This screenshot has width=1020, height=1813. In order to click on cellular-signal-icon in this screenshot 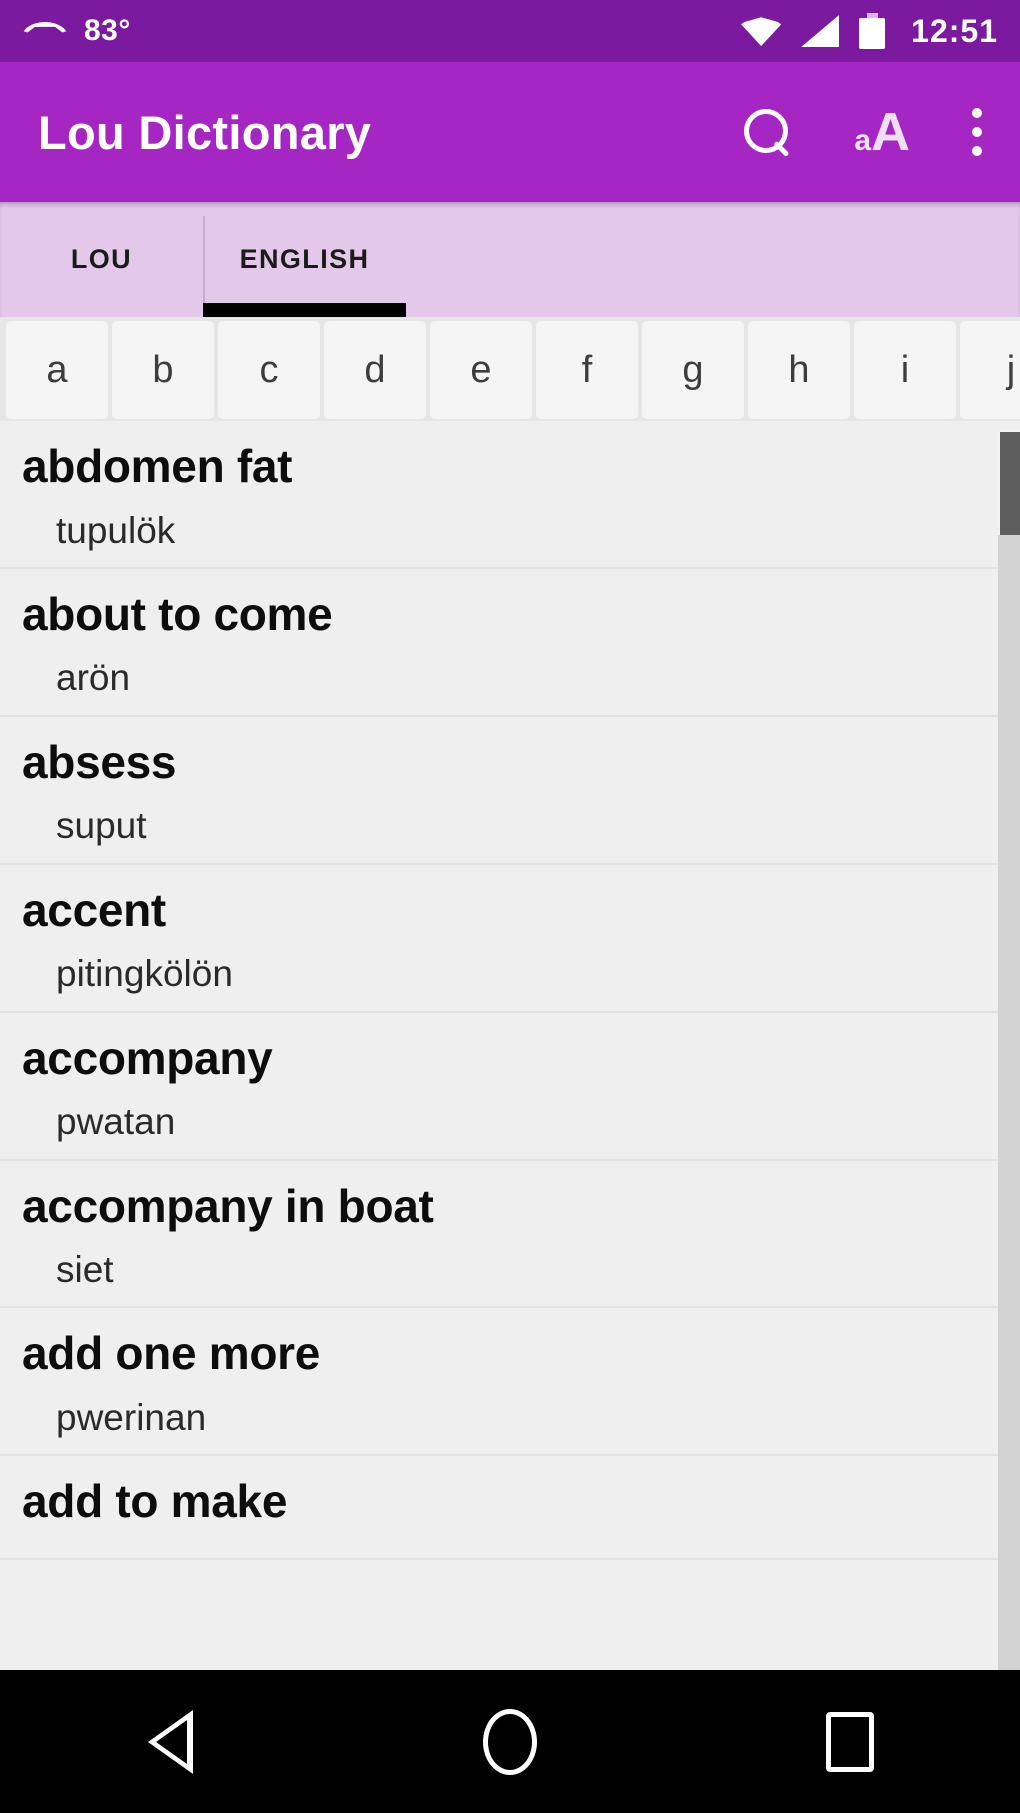, I will do `click(820, 31)`.